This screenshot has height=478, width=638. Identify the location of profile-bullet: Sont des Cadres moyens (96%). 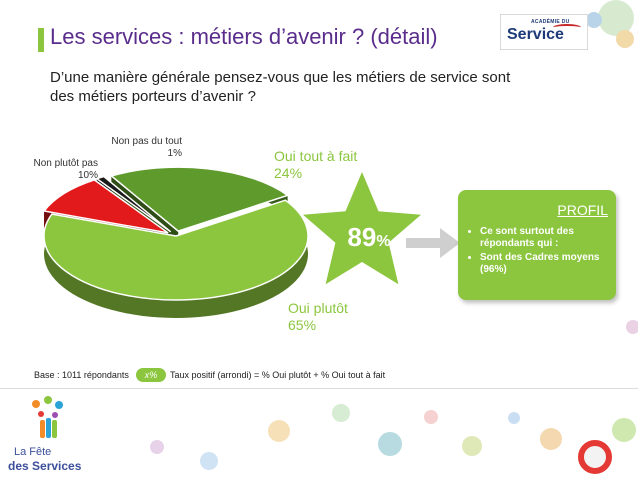
(548, 264).